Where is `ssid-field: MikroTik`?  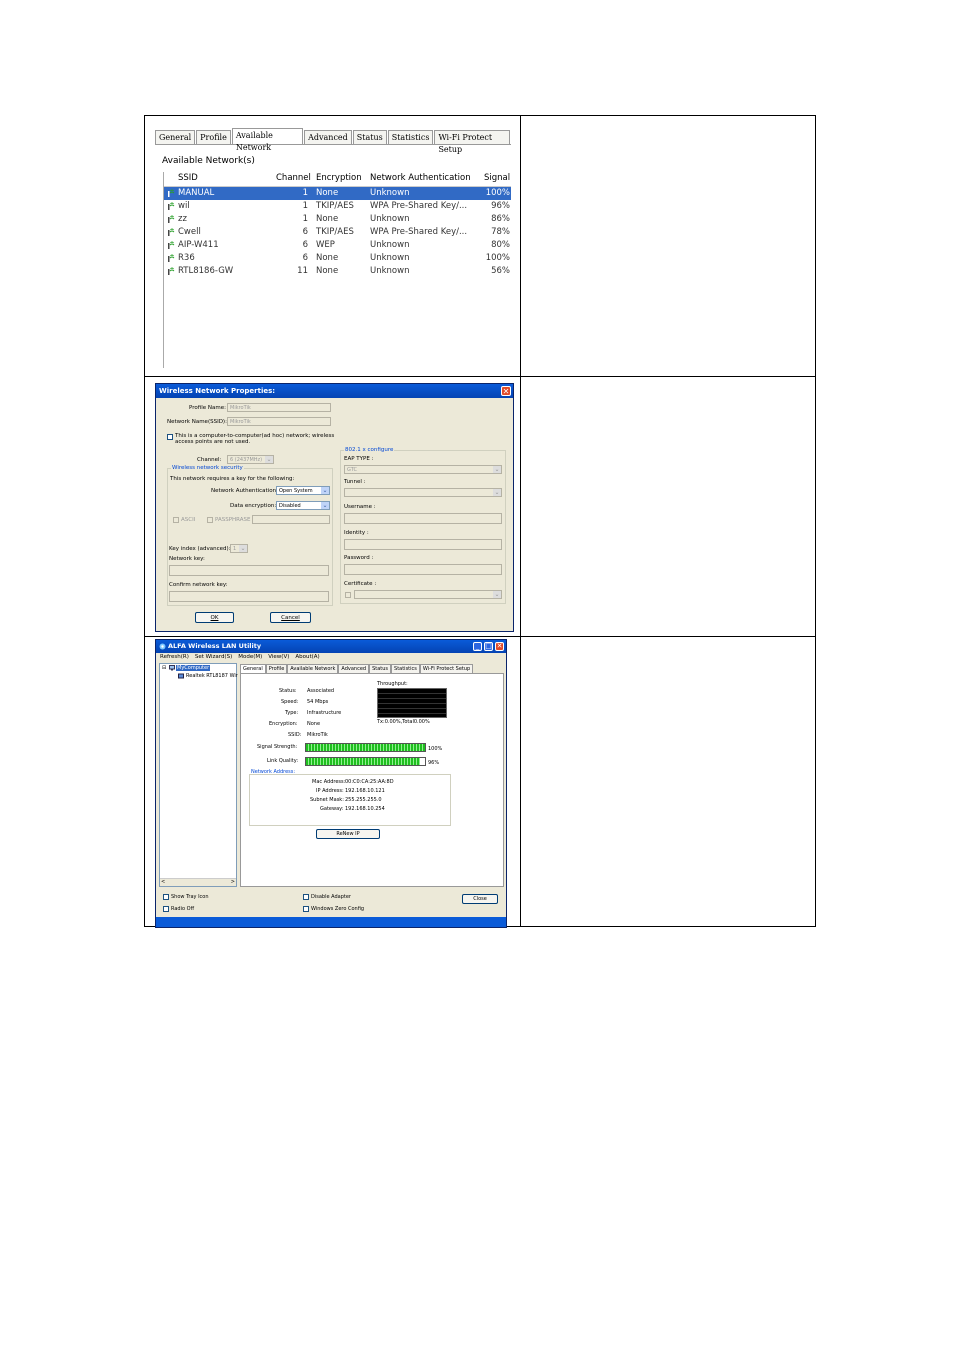 ssid-field: MikroTik is located at coordinates (279, 421).